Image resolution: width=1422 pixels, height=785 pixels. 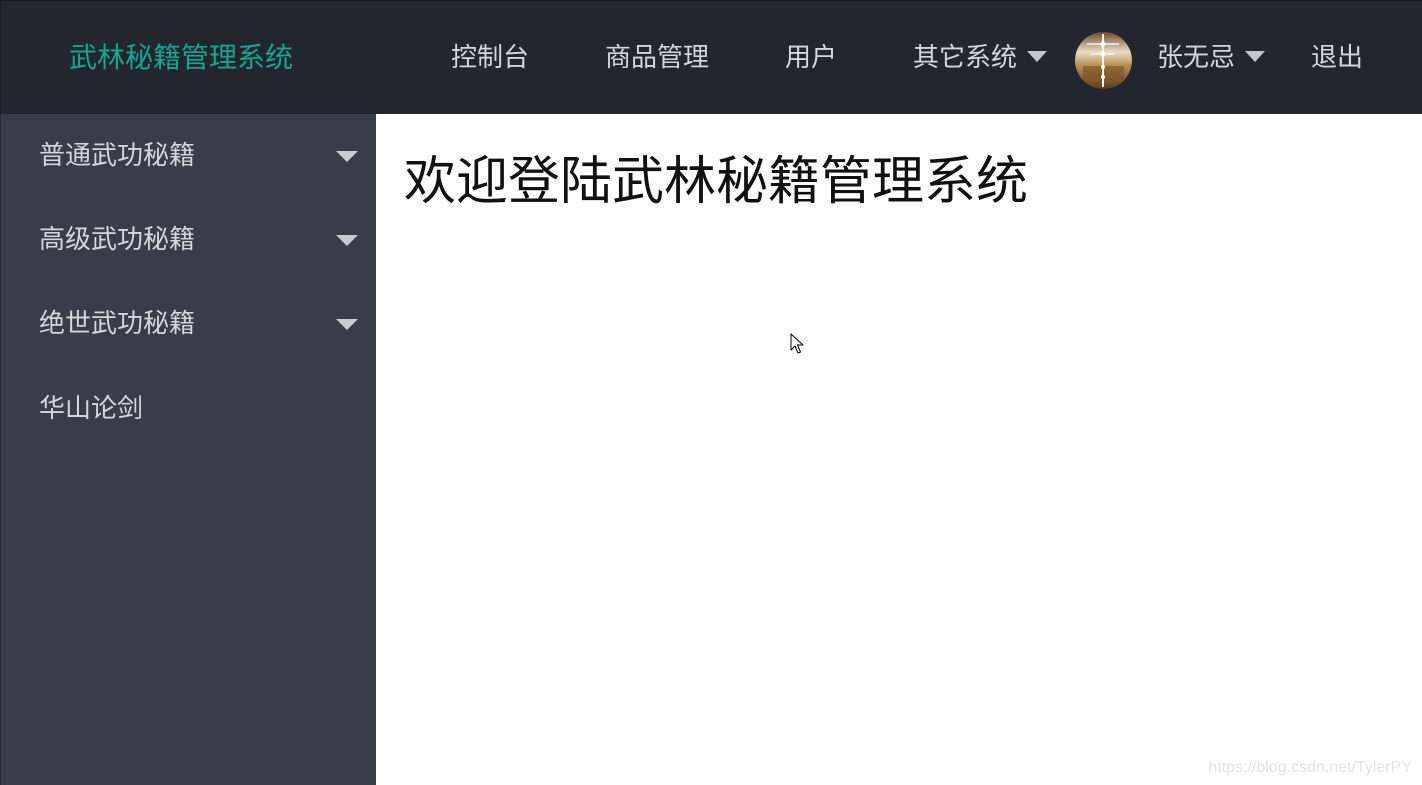 What do you see at coordinates (1196, 58) in the screenshot?
I see `nav-username: 张无忌` at bounding box center [1196, 58].